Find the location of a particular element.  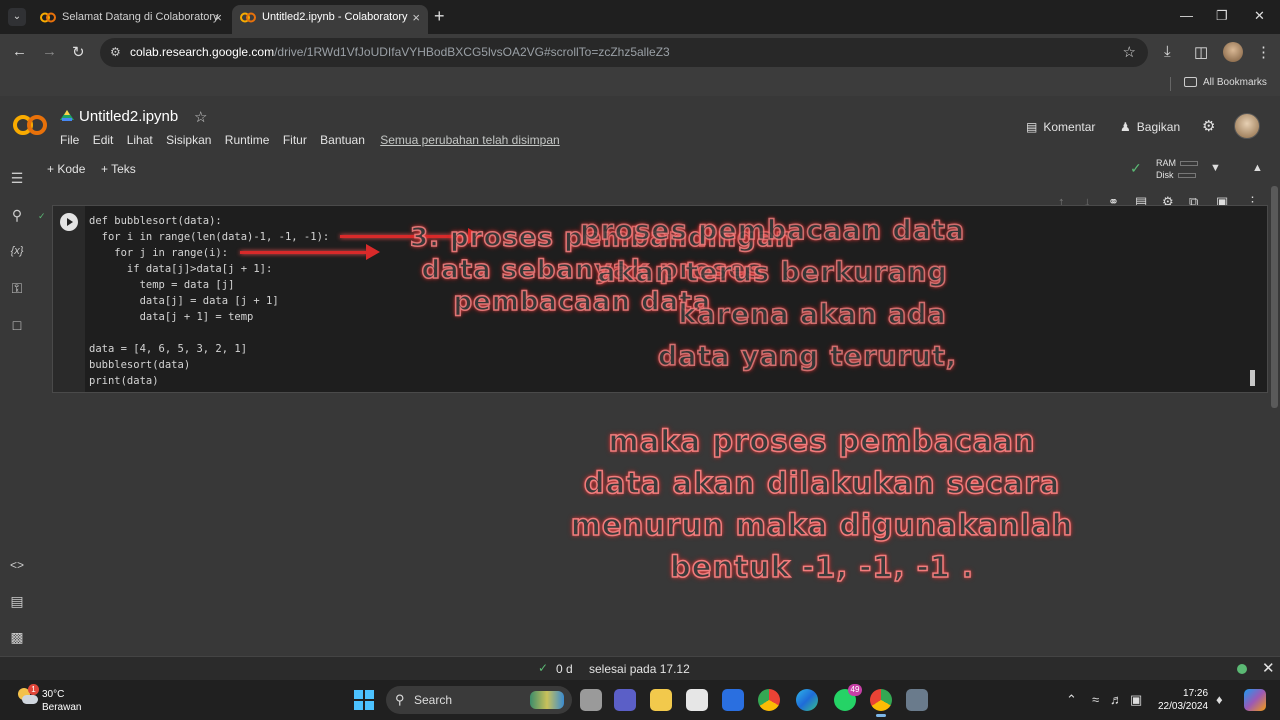

add-text-button: + Teks is located at coordinates (118, 169).